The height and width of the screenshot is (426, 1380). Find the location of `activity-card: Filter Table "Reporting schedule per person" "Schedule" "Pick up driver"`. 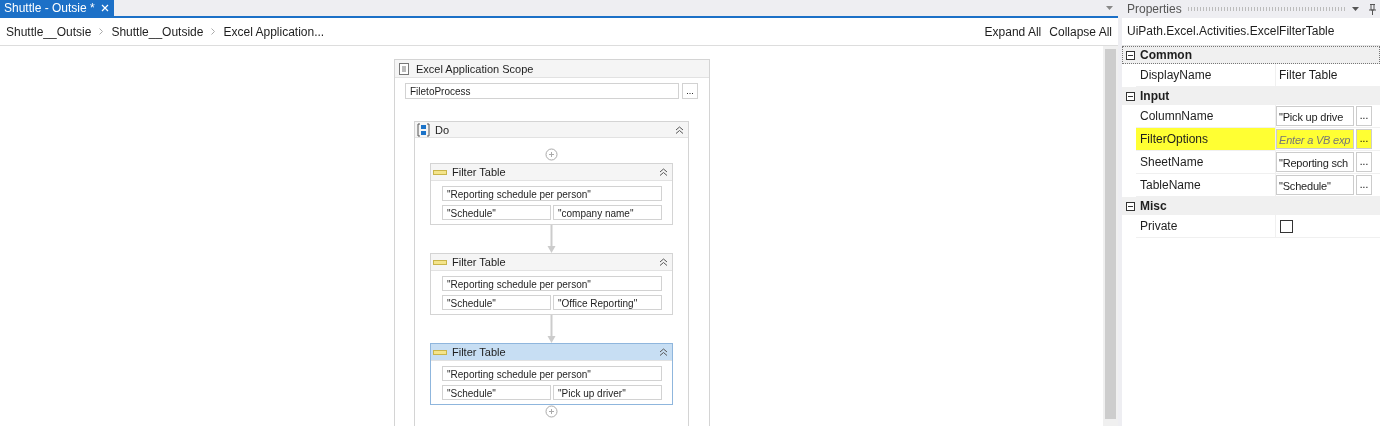

activity-card: Filter Table "Reporting schedule per person" "Schedule" "Pick up driver" is located at coordinates (551, 374).